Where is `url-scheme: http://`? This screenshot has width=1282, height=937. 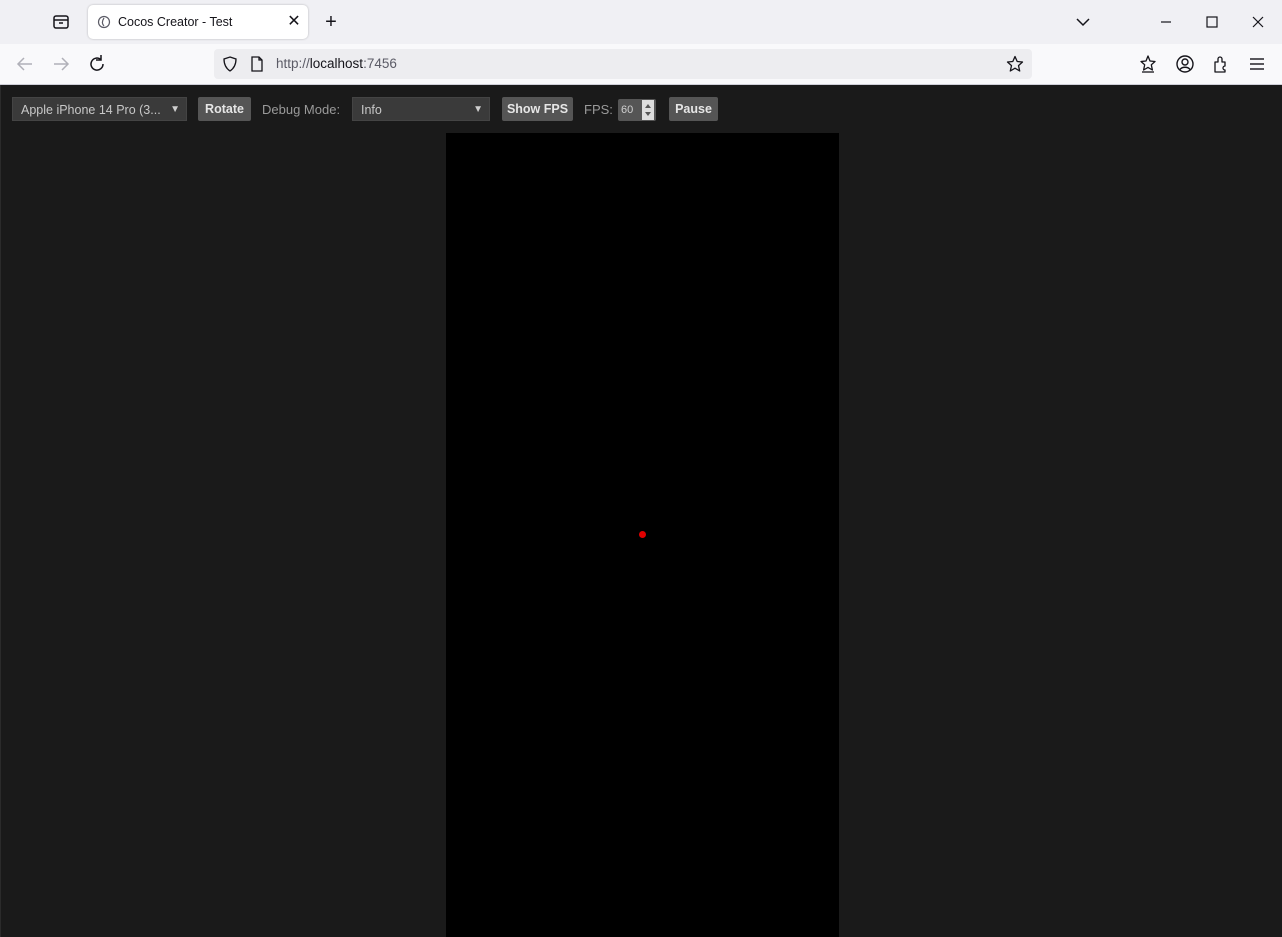
url-scheme: http:// is located at coordinates (293, 63).